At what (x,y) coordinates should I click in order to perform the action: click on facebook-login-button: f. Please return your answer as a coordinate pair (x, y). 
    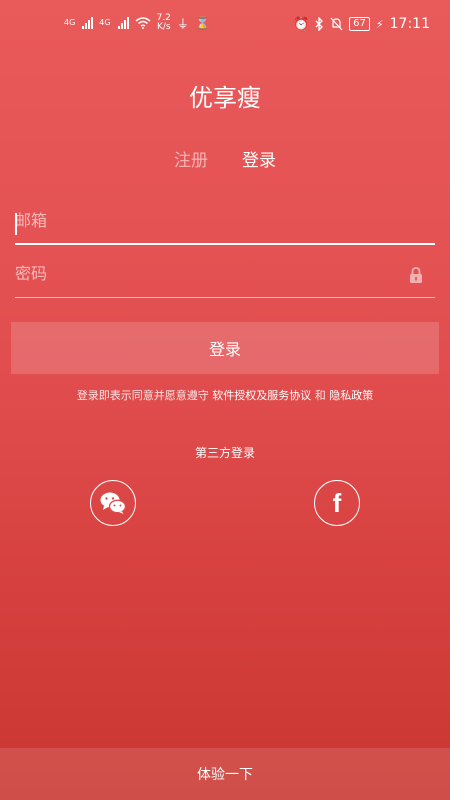
    Looking at the image, I should click on (337, 503).